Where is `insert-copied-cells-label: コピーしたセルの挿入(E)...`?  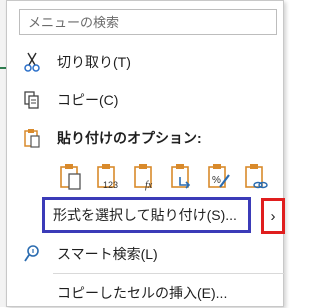
insert-copied-cells-label: コピーしたセルの挿入(E)... is located at coordinates (142, 293).